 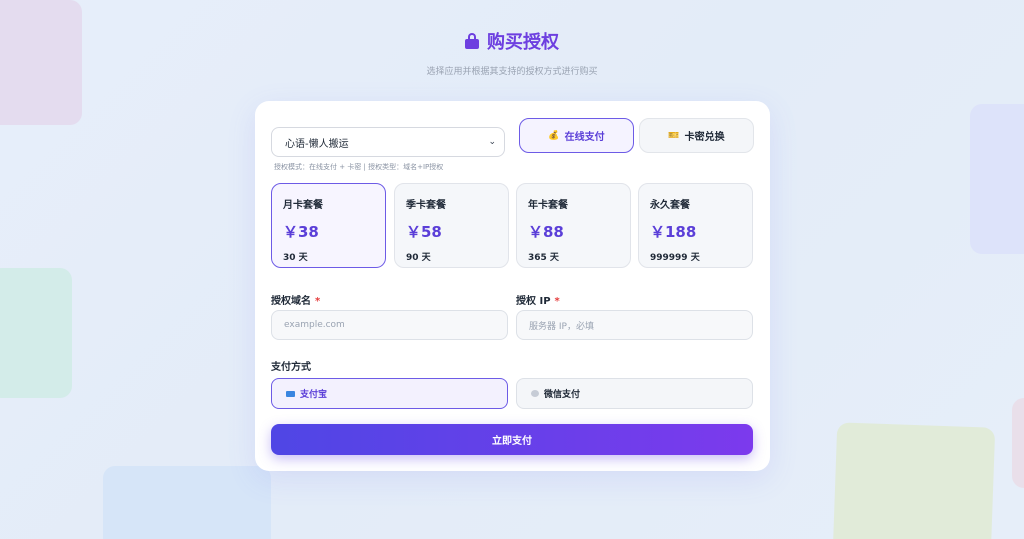 I want to click on lock-icon, so click(x=472, y=41).